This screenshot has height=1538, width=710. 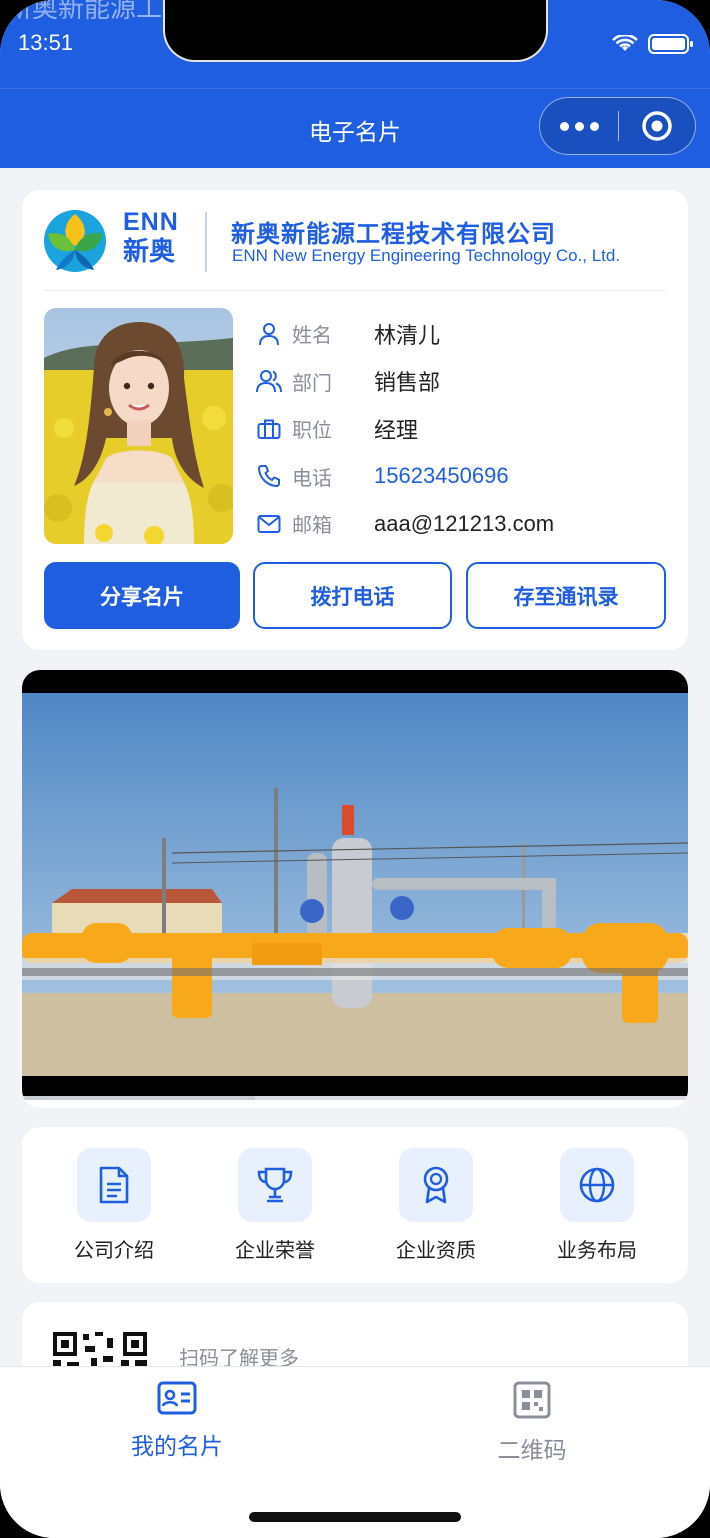 What do you see at coordinates (355, 1205) in the screenshot?
I see `quick-links: 公司介绍 企业荣誉 企业资质 业务布局` at bounding box center [355, 1205].